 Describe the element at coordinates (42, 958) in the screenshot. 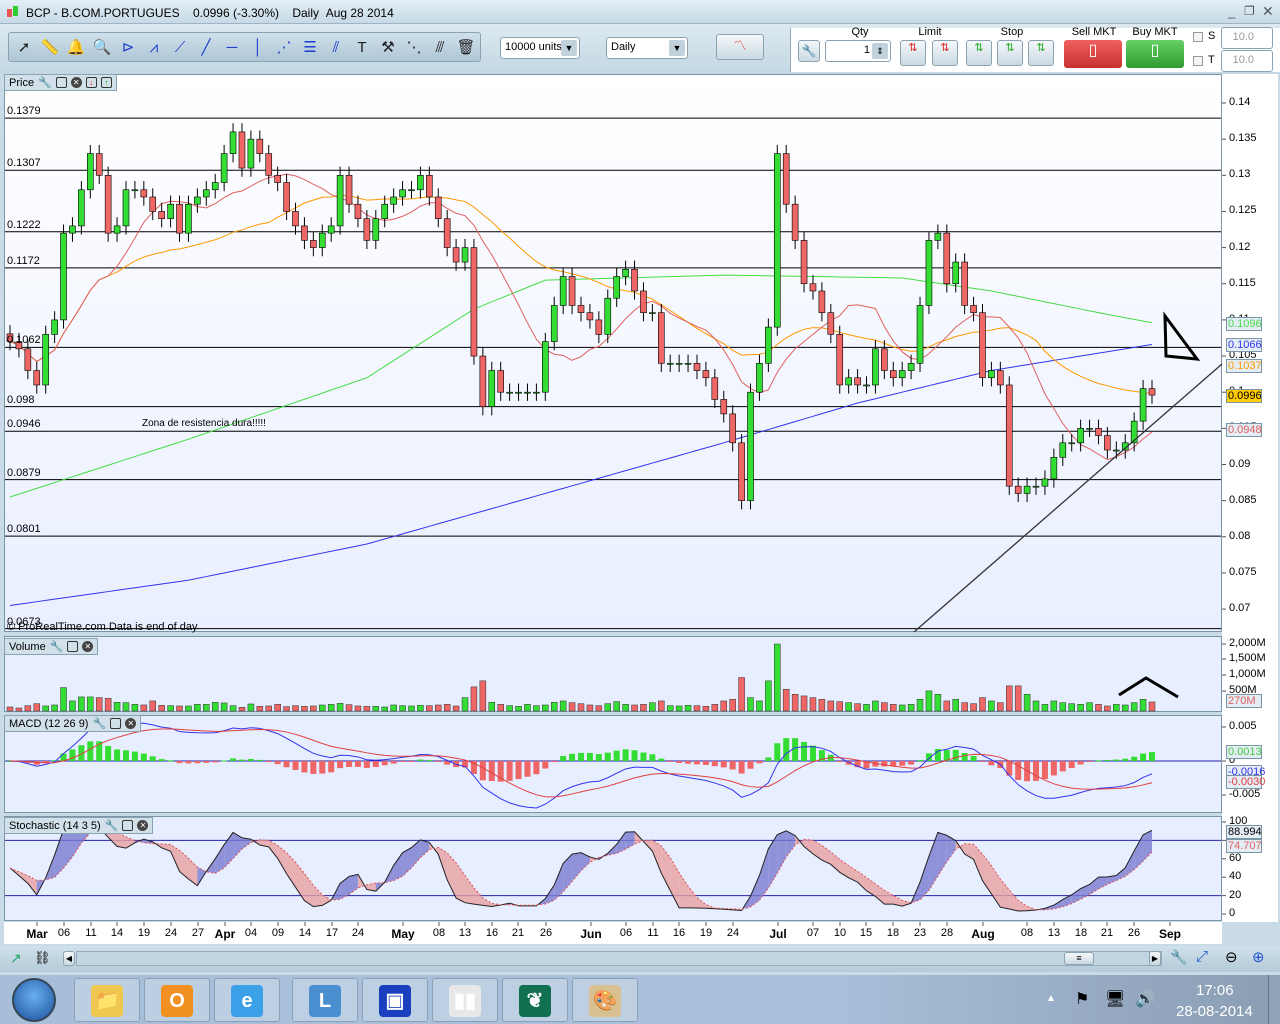

I see `link-candles-icon: ⛓` at that location.